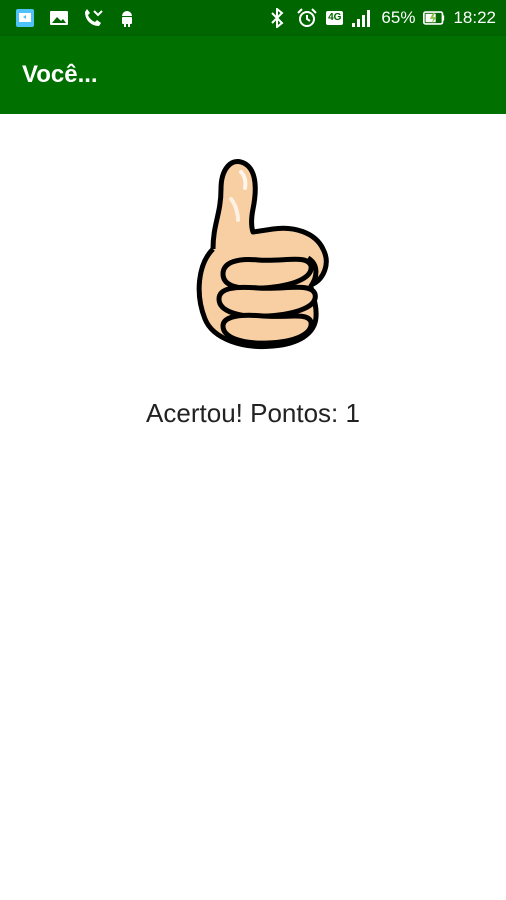  Describe the element at coordinates (307, 18) in the screenshot. I see `alarm-icon` at that location.